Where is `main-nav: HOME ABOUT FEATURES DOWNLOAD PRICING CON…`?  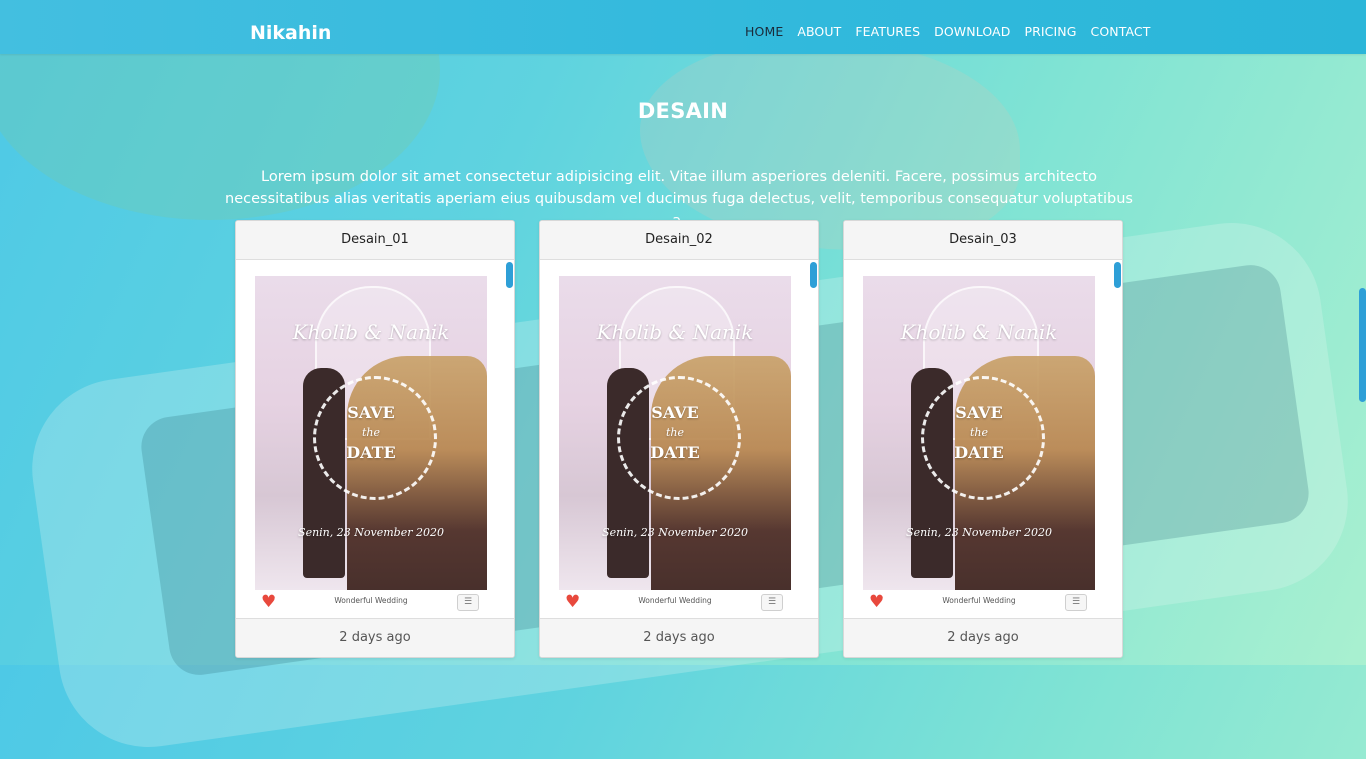
main-nav: HOME ABOUT FEATURES DOWNLOAD PRICING CON… is located at coordinates (947, 31).